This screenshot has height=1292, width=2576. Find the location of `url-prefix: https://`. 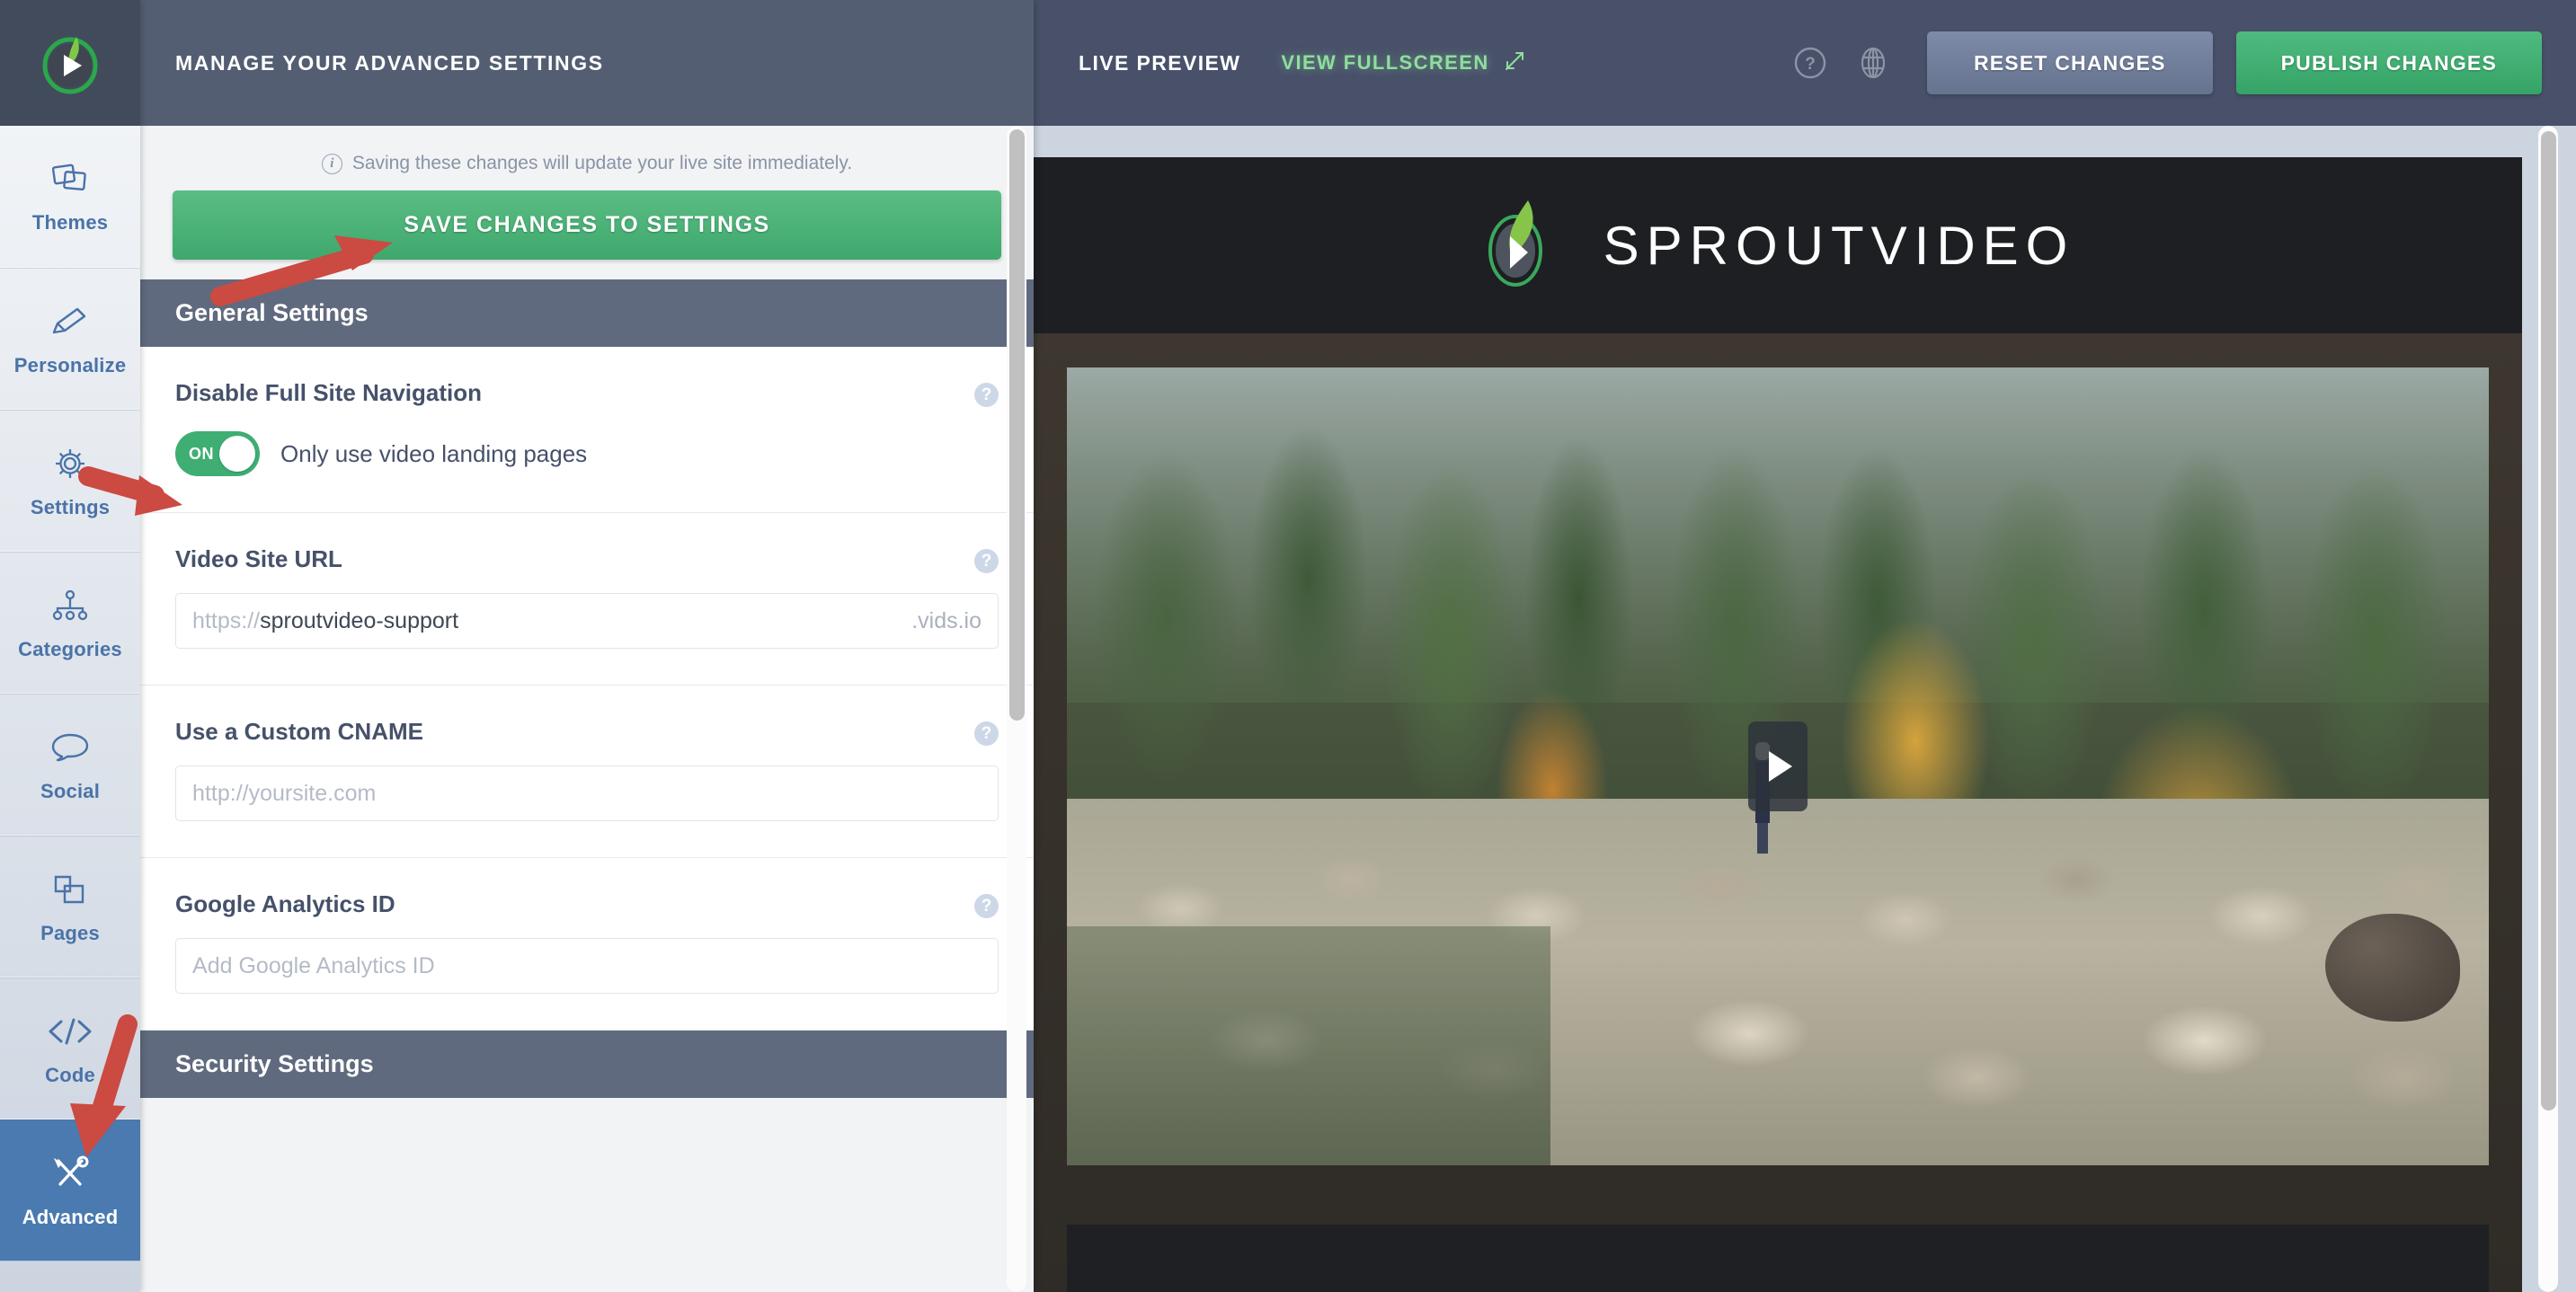

url-prefix: https:// is located at coordinates (226, 620).